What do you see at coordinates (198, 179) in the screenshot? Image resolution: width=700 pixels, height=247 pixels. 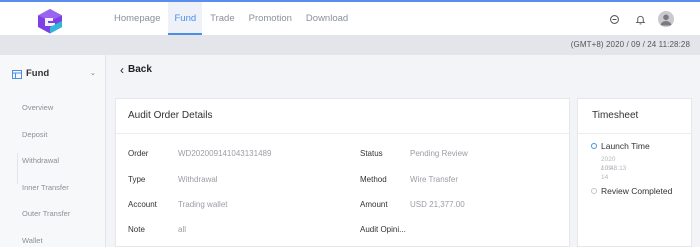 I see `type-value: Withdrawal` at bounding box center [198, 179].